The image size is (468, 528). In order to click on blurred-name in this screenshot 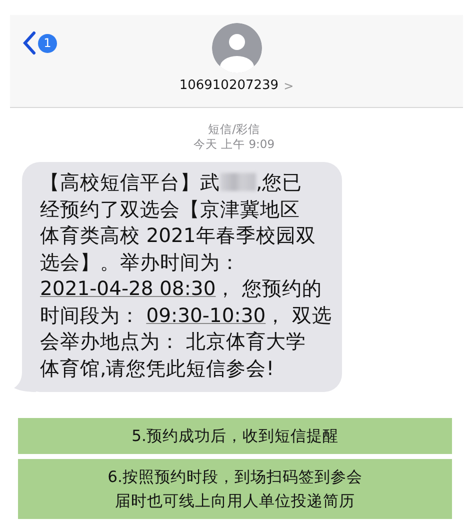, I will do `click(238, 182)`.